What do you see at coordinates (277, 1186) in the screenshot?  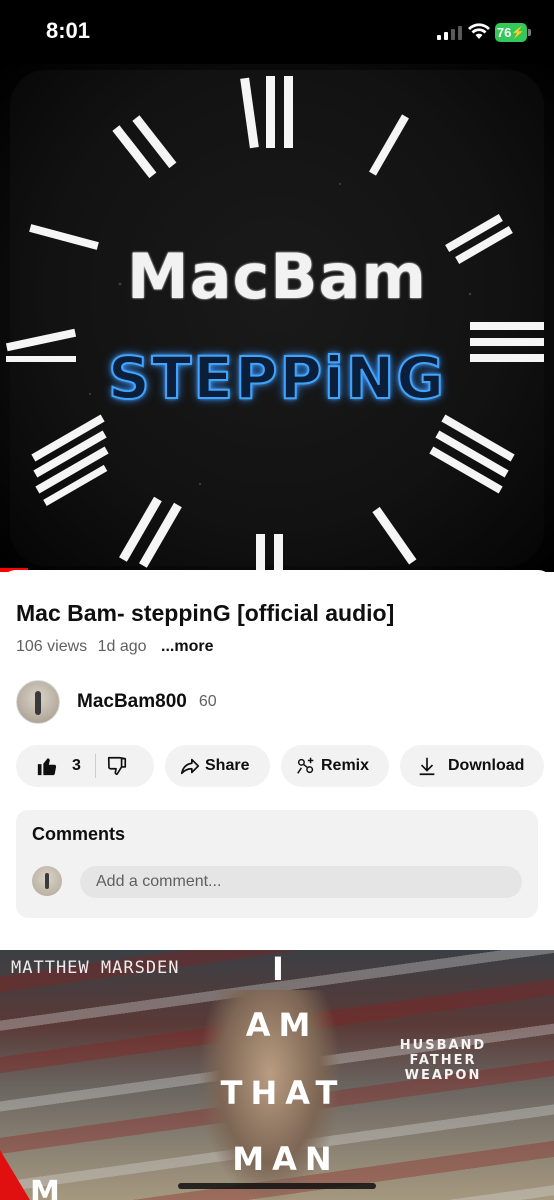 I see `home-indicator` at bounding box center [277, 1186].